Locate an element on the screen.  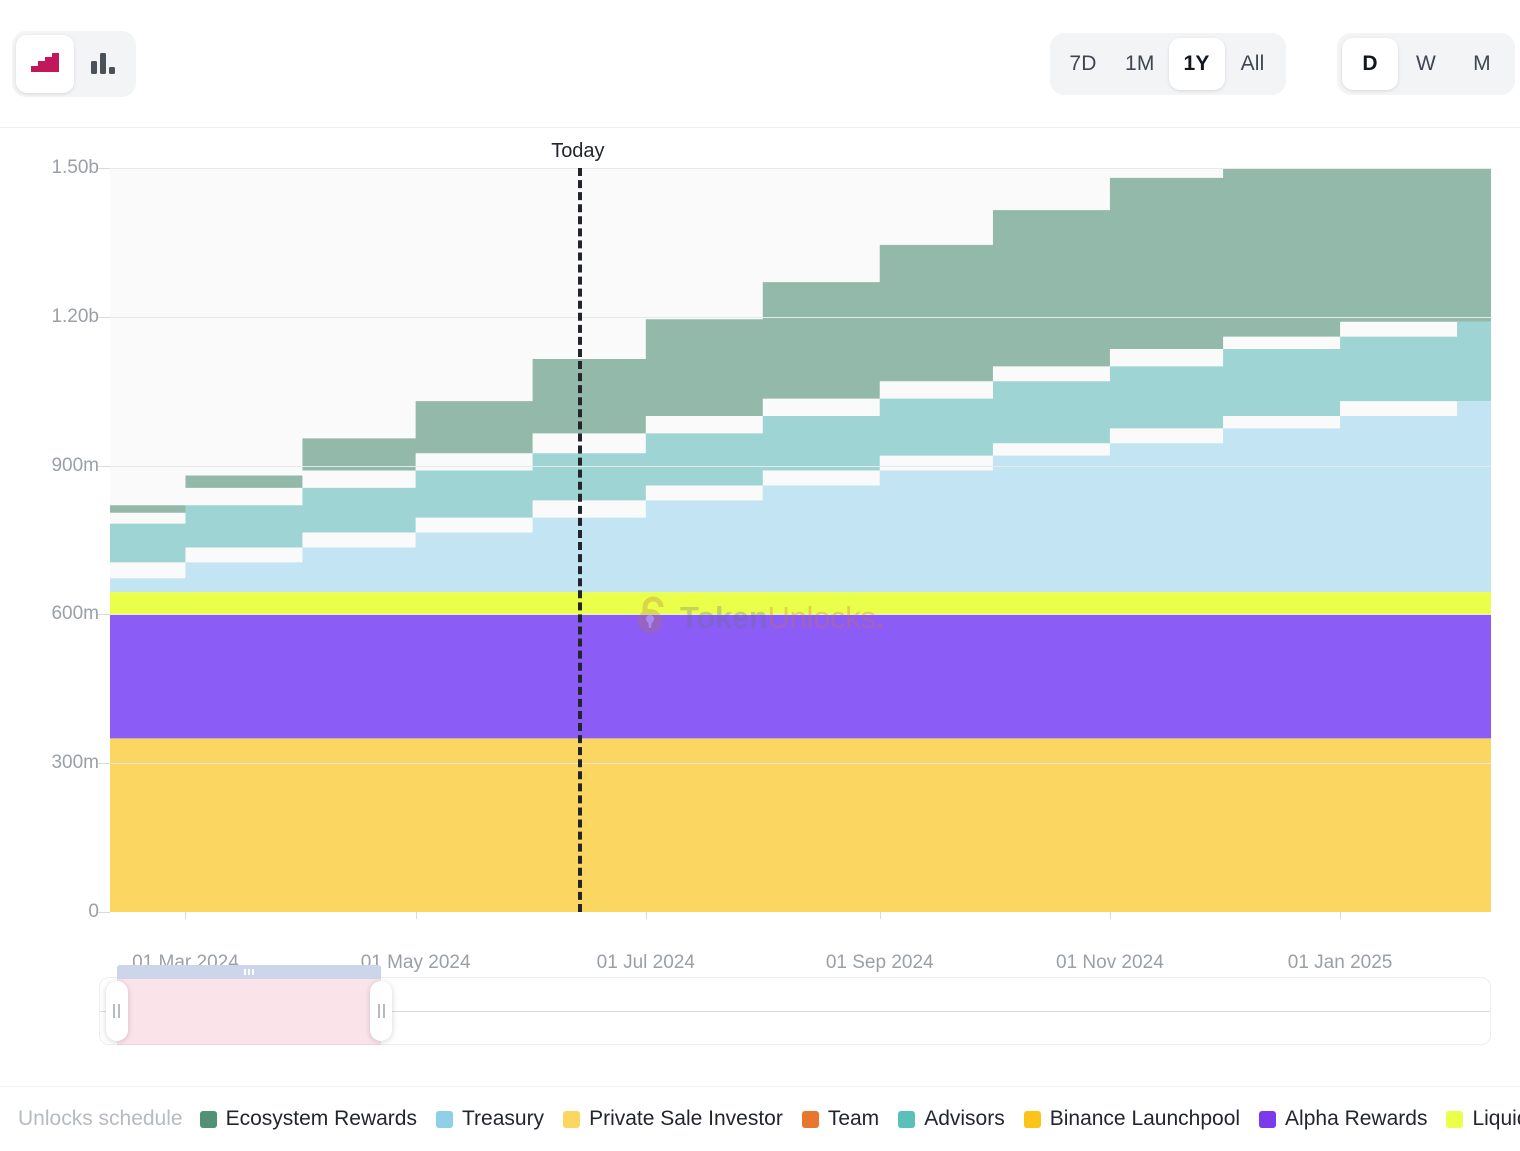
bar-chart-toggle-button is located at coordinates (103, 64).